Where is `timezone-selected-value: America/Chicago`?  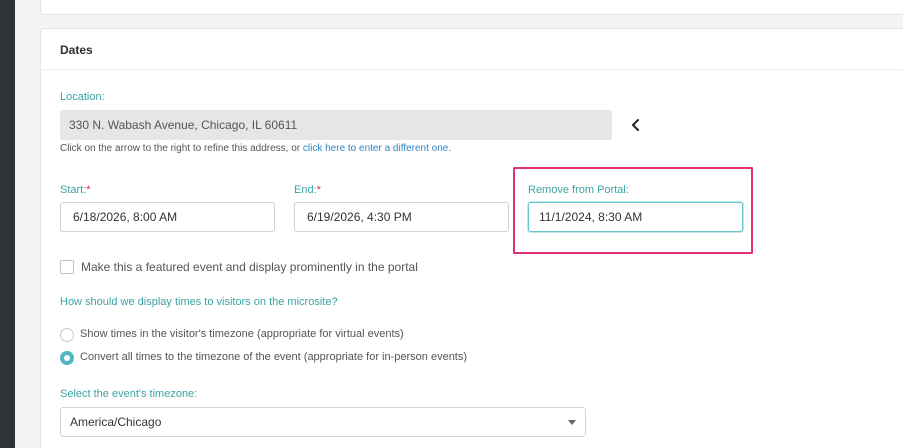 timezone-selected-value: America/Chicago is located at coordinates (116, 422).